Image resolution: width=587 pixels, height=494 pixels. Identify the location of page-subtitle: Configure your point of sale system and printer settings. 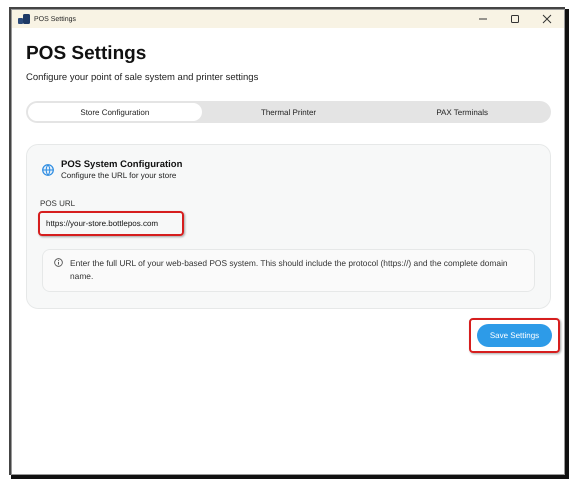
(143, 77).